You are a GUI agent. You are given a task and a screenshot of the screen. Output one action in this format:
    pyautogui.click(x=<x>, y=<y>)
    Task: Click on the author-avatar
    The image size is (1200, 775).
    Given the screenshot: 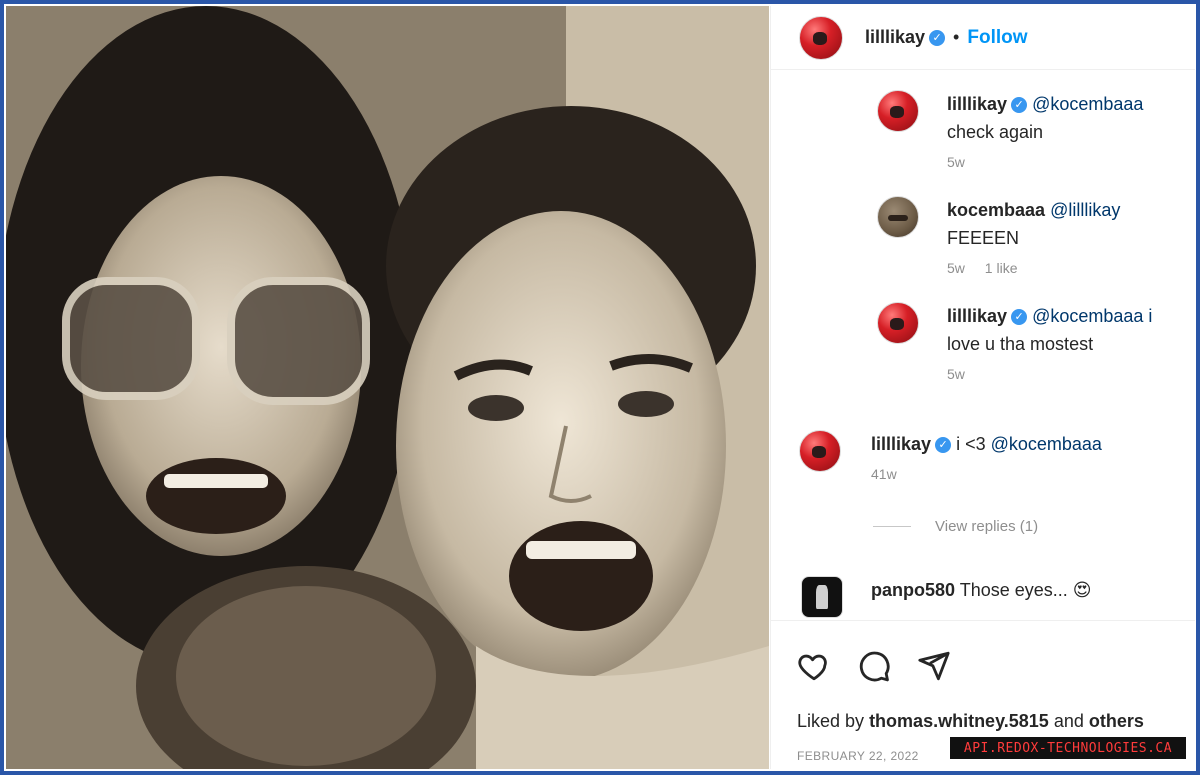 What is the action you would take?
    pyautogui.click(x=821, y=37)
    